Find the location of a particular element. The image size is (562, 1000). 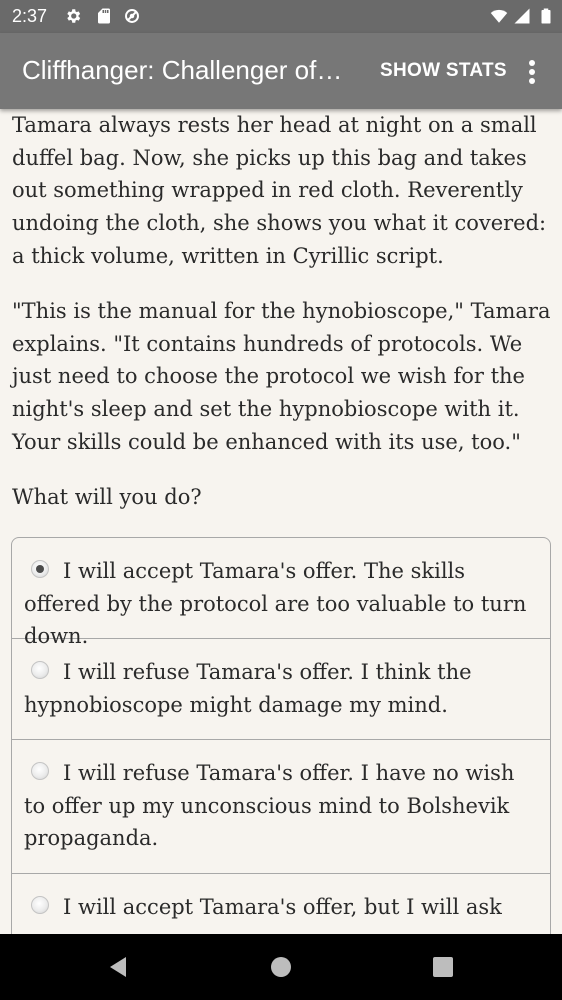

more-vert-icon is located at coordinates (532, 72).